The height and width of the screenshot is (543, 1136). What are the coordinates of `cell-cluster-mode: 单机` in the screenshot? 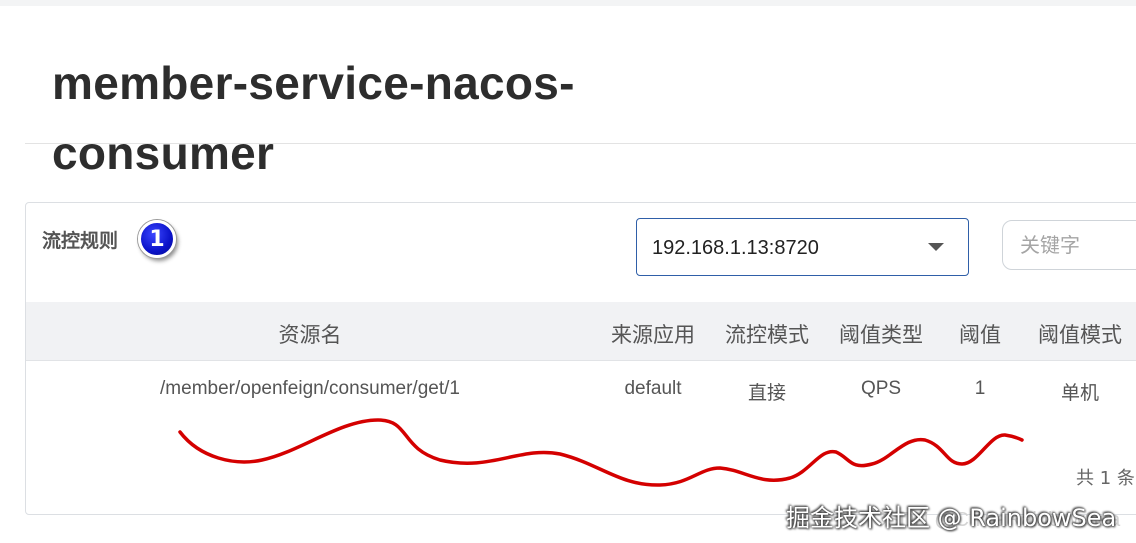 It's located at (1079, 393).